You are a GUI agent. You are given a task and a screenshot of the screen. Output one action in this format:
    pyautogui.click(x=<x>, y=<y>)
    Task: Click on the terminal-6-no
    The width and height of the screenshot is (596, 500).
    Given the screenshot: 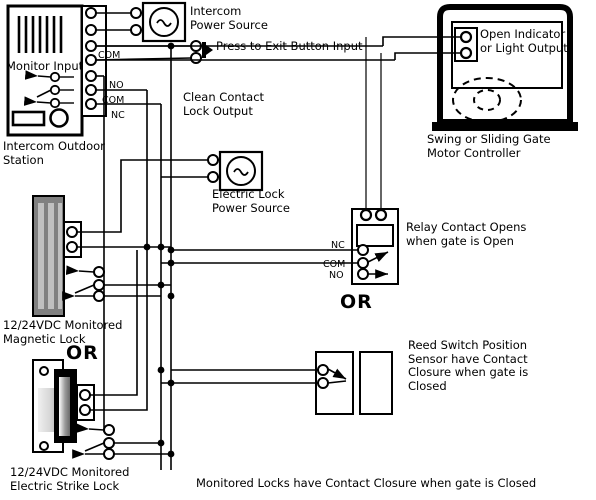 What is the action you would take?
    pyautogui.click(x=91, y=90)
    